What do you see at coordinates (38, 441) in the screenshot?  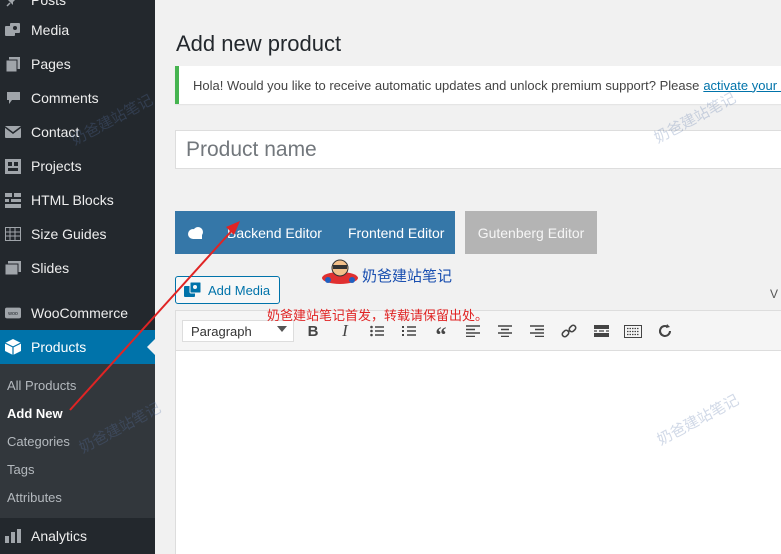 I see `submenu-categories: Categories` at bounding box center [38, 441].